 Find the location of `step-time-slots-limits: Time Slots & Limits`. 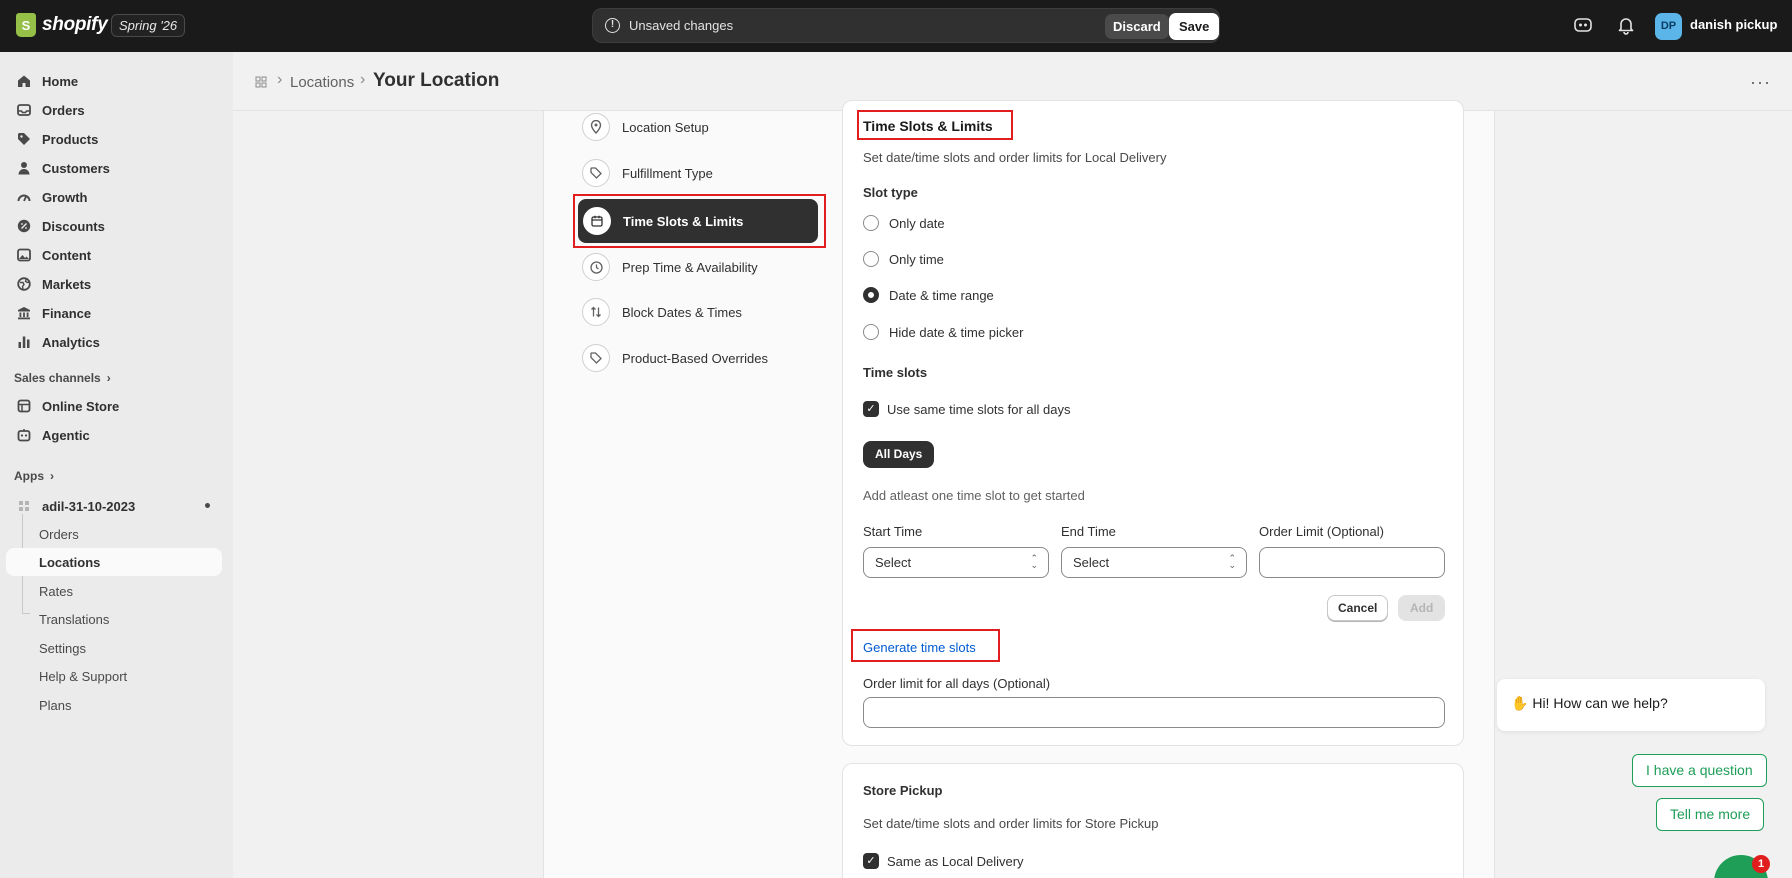

step-time-slots-limits: Time Slots & Limits is located at coordinates (698, 221).